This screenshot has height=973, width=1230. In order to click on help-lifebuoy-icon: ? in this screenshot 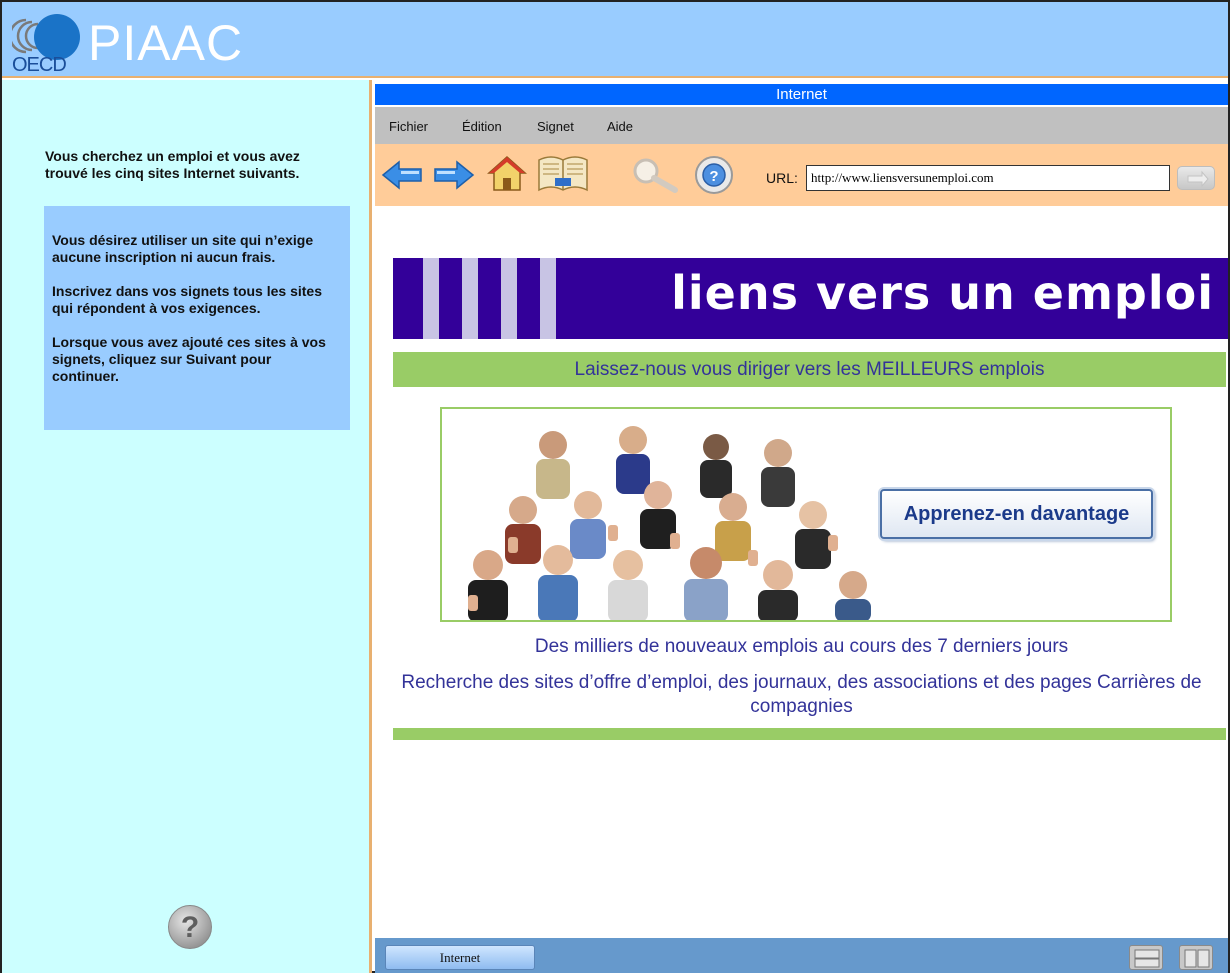, I will do `click(714, 175)`.